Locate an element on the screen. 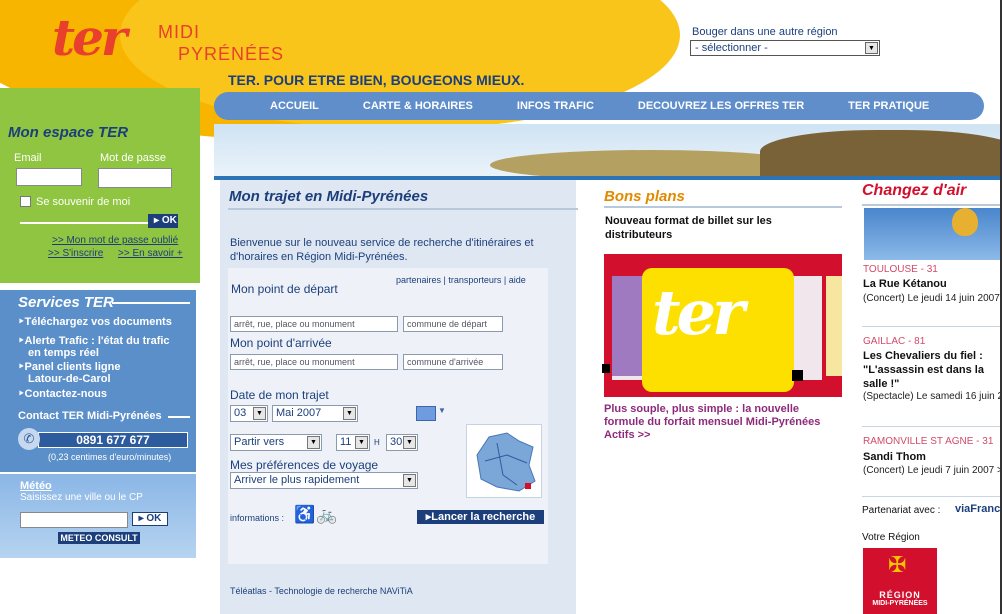 The image size is (1002, 614). meteo-city-input is located at coordinates (74, 520).